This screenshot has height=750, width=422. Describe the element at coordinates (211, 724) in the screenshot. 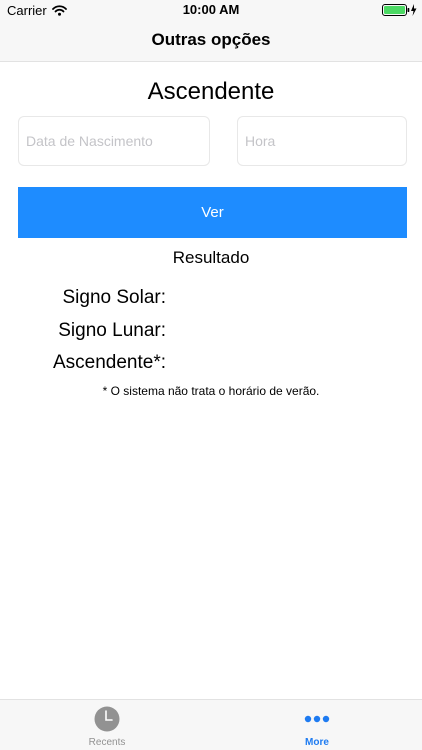

I see `tab-bar: Recents More` at that location.